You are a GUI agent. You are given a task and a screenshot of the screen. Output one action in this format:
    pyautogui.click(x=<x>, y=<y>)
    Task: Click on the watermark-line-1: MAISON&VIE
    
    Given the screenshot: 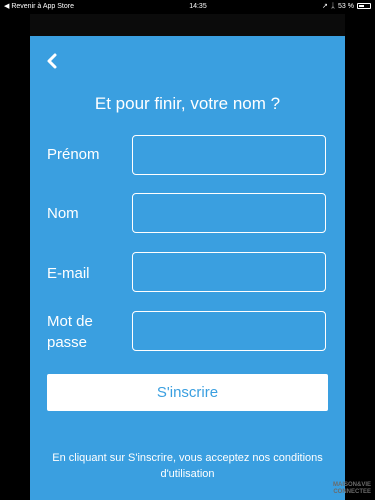 What is the action you would take?
    pyautogui.click(x=351, y=485)
    